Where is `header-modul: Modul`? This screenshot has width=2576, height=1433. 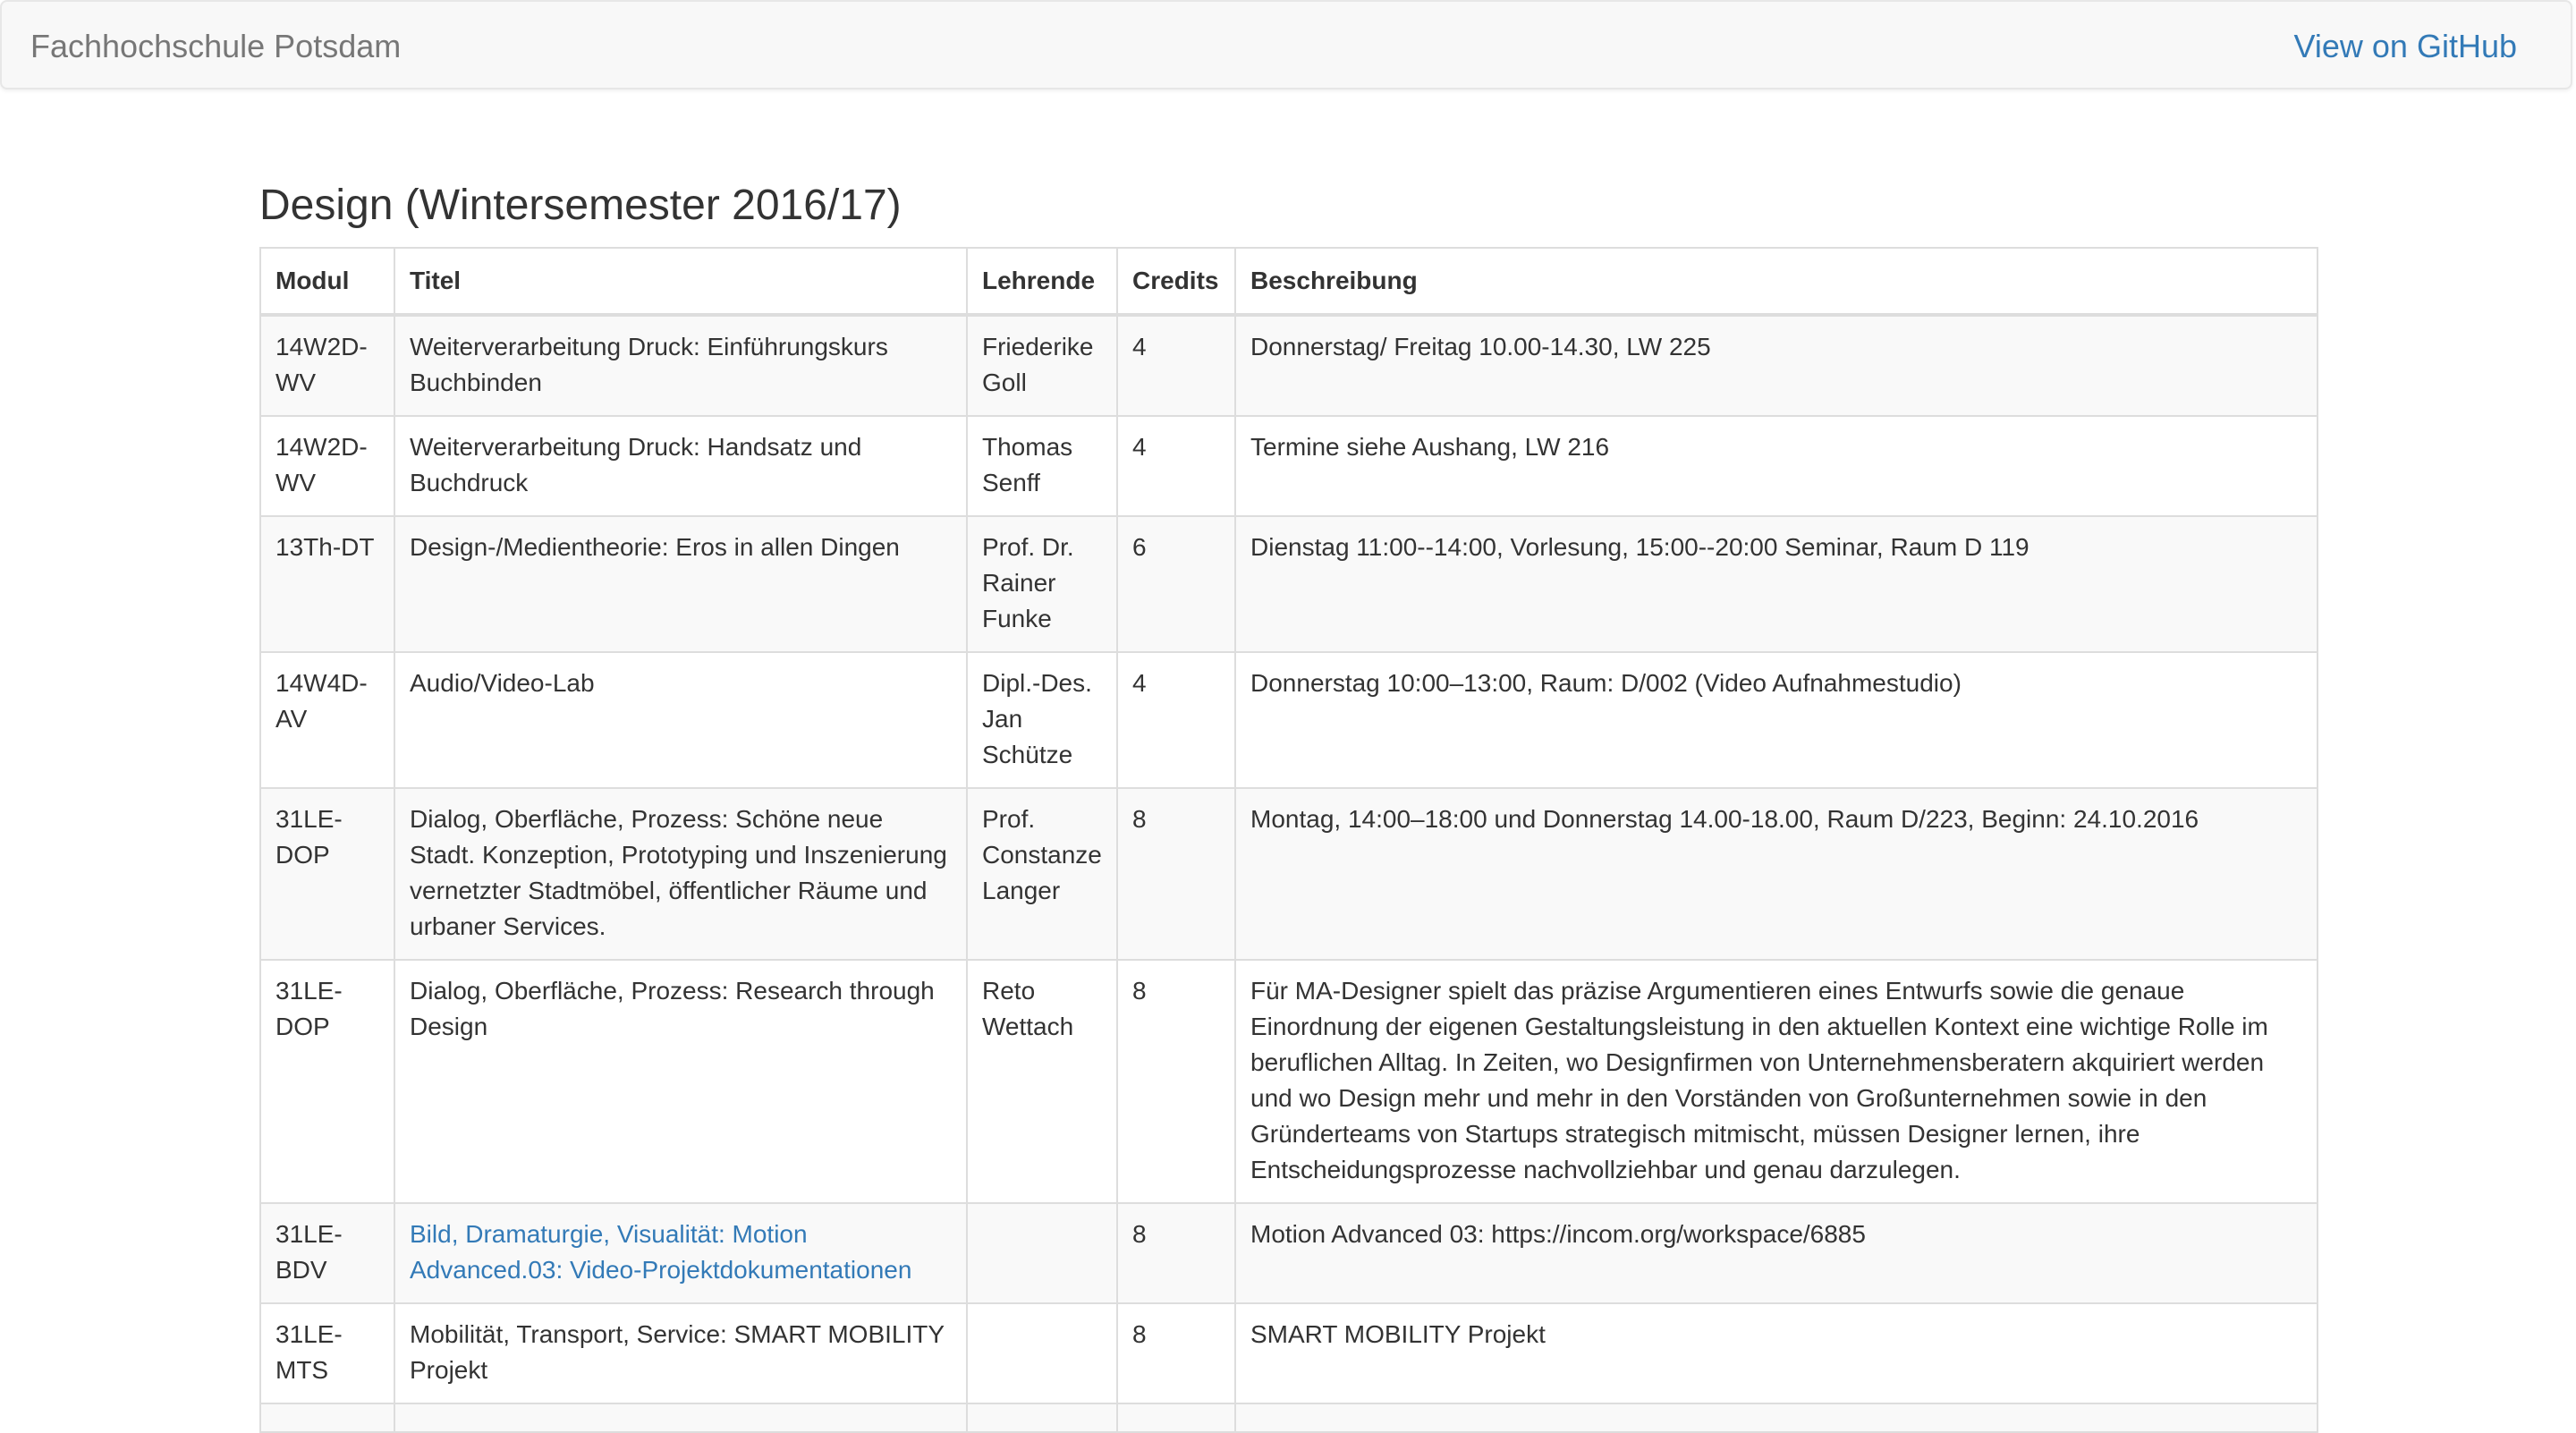 header-modul: Modul is located at coordinates (327, 282).